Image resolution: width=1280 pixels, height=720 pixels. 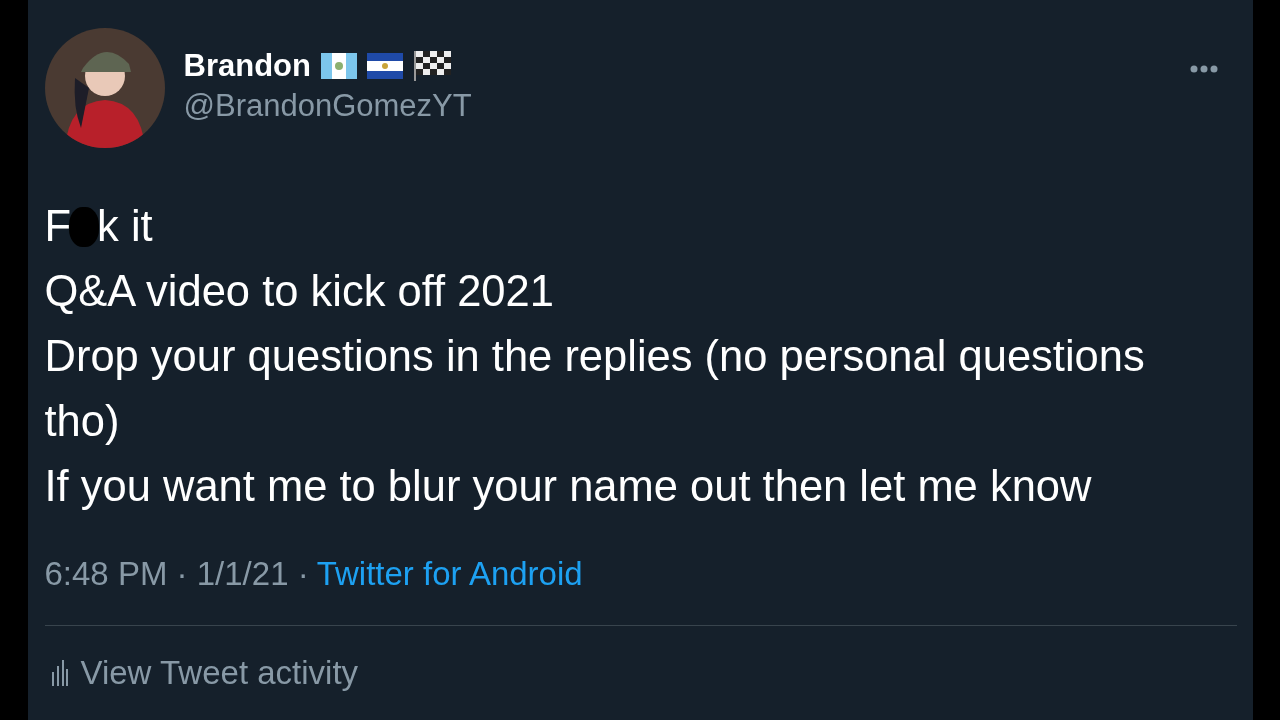 What do you see at coordinates (431, 66) in the screenshot?
I see `checkered-flag-icon` at bounding box center [431, 66].